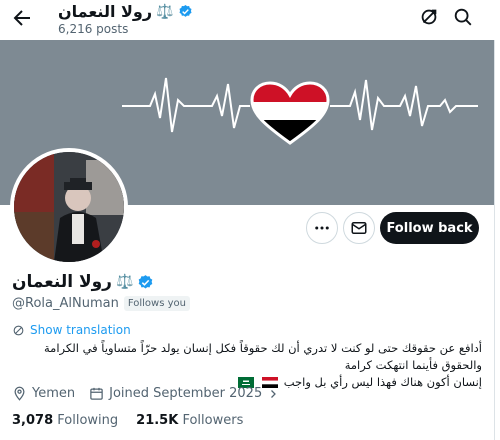 Image resolution: width=500 pixels, height=440 pixels. Describe the element at coordinates (127, 420) in the screenshot. I see `profile-stats: 3,078 Following 21.5K Followers` at that location.